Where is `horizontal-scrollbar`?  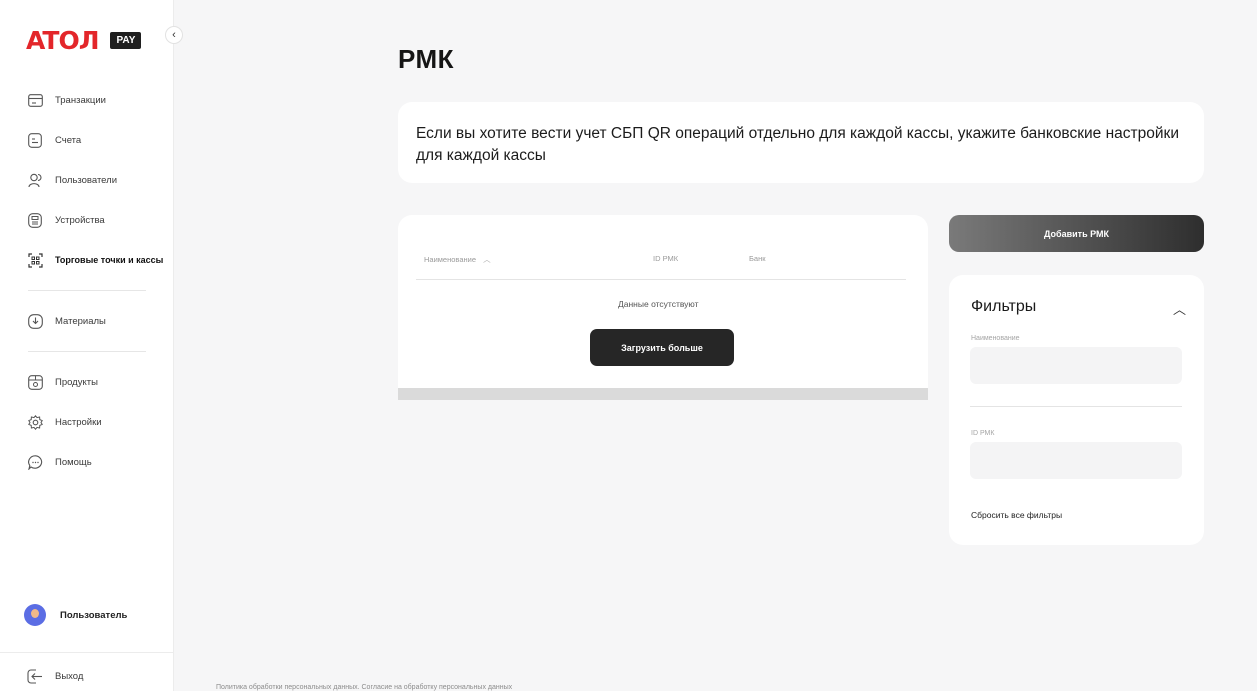
horizontal-scrollbar is located at coordinates (663, 394).